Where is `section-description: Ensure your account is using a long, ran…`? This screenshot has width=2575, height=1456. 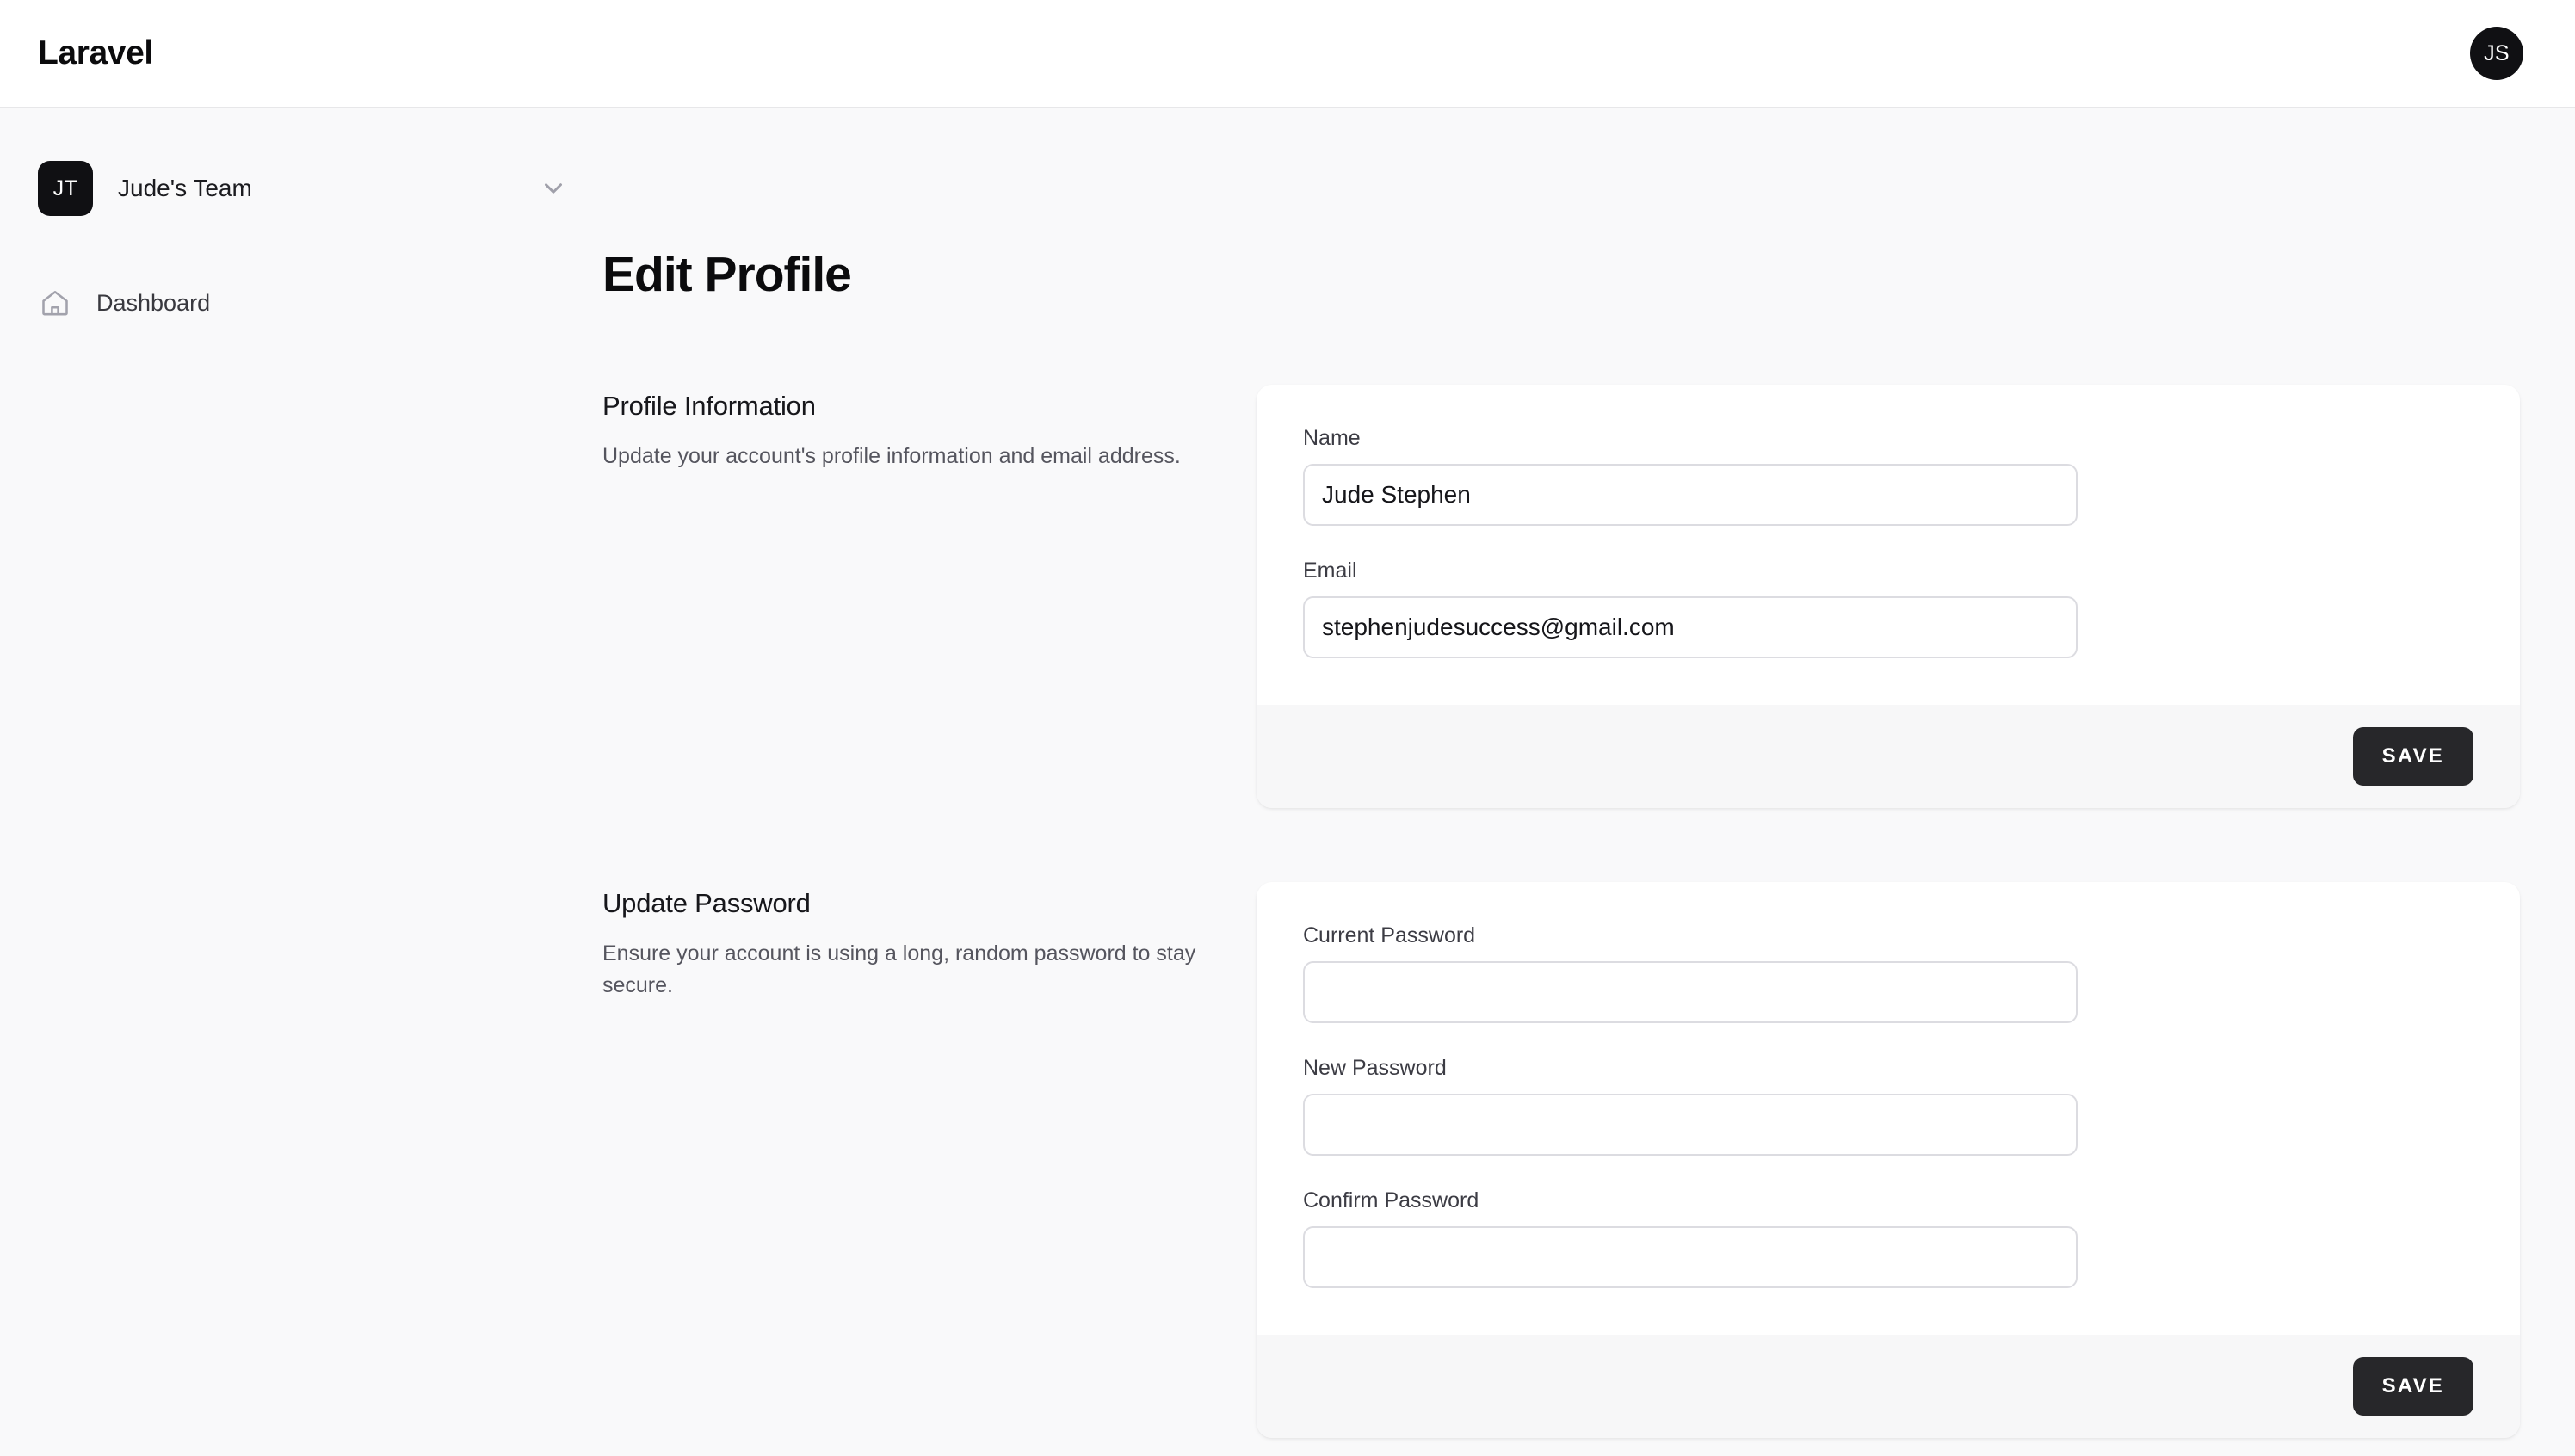 section-description: Ensure your account is using a long, ran… is located at coordinates (899, 969).